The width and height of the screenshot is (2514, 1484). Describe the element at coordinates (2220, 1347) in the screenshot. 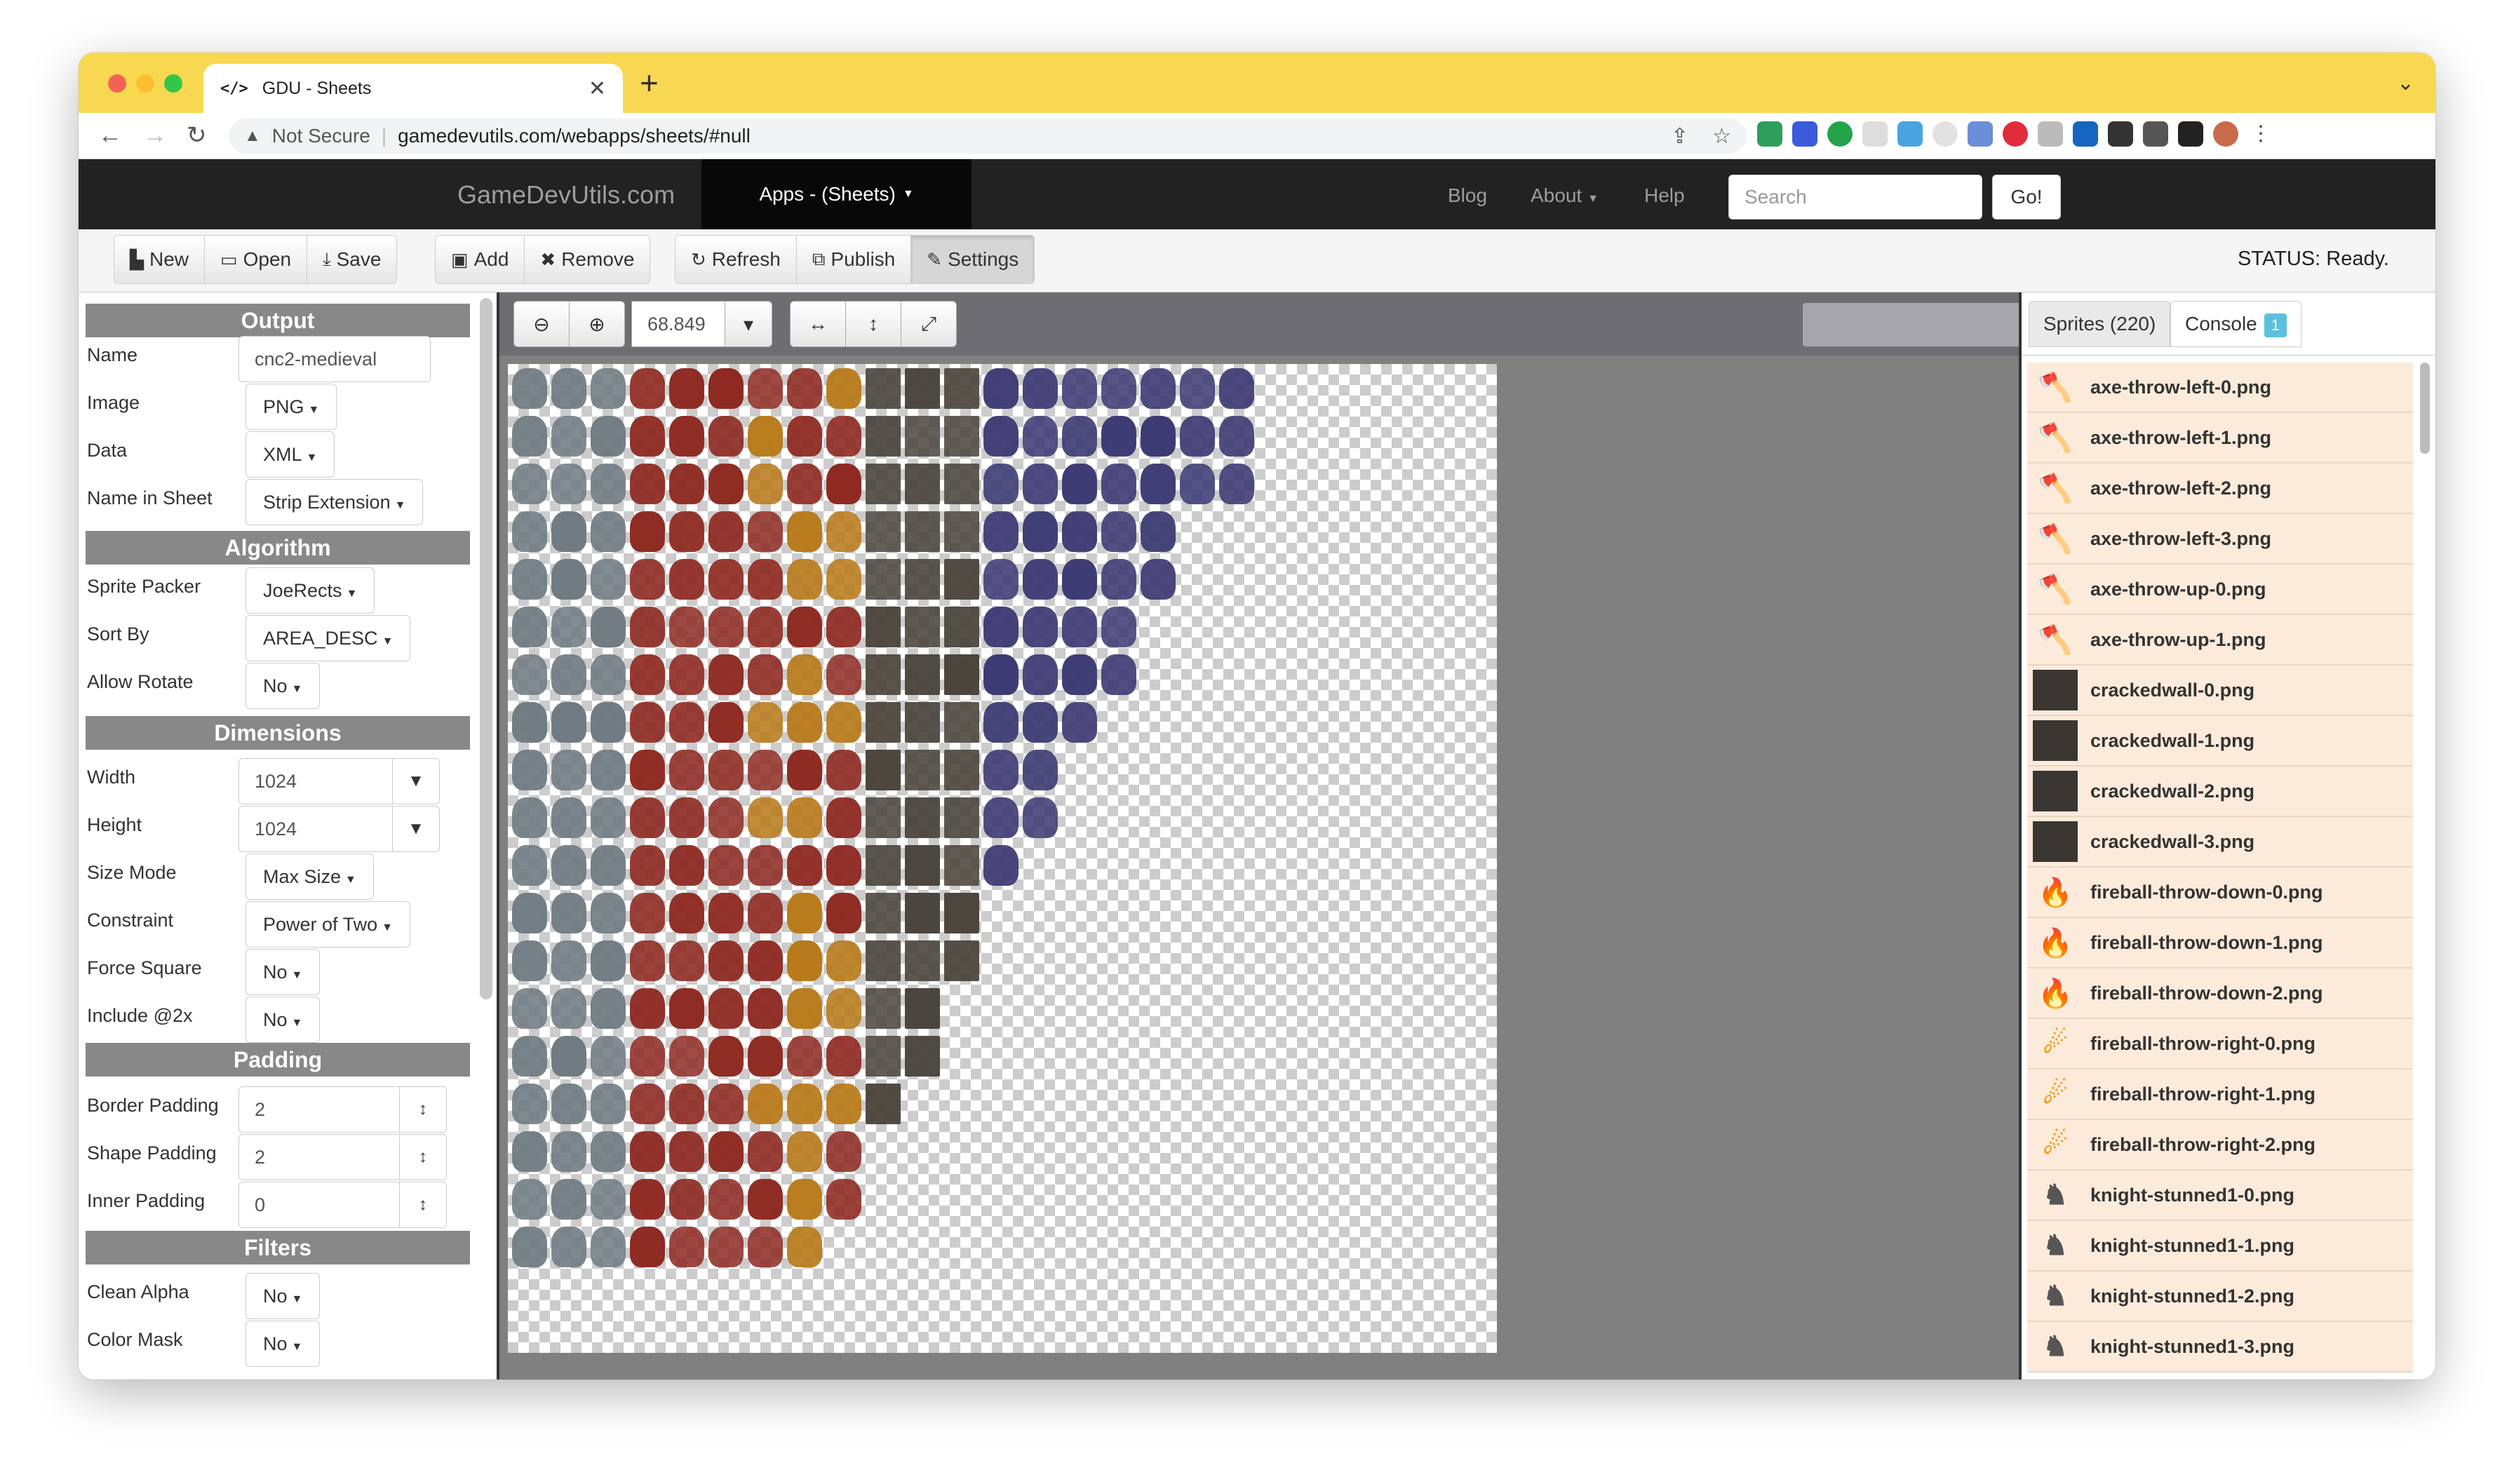

I see `sprite-list-item: ♞ knight-stunned1-3.png` at that location.